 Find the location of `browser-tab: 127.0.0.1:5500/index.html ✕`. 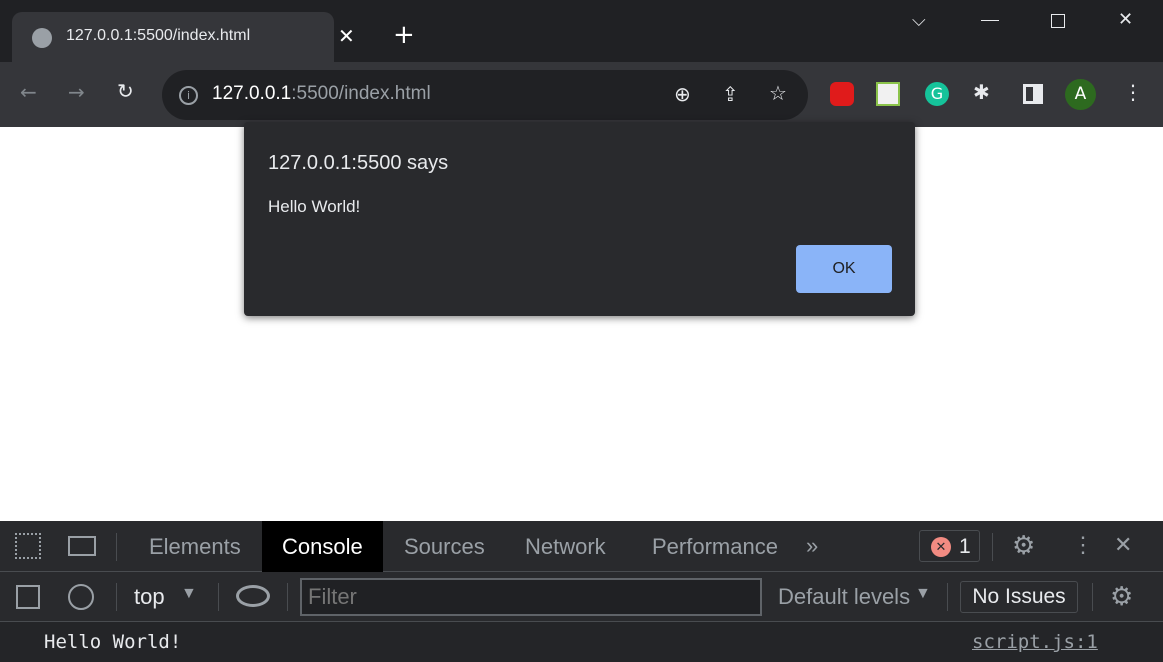

browser-tab: 127.0.0.1:5500/index.html ✕ is located at coordinates (183, 37).